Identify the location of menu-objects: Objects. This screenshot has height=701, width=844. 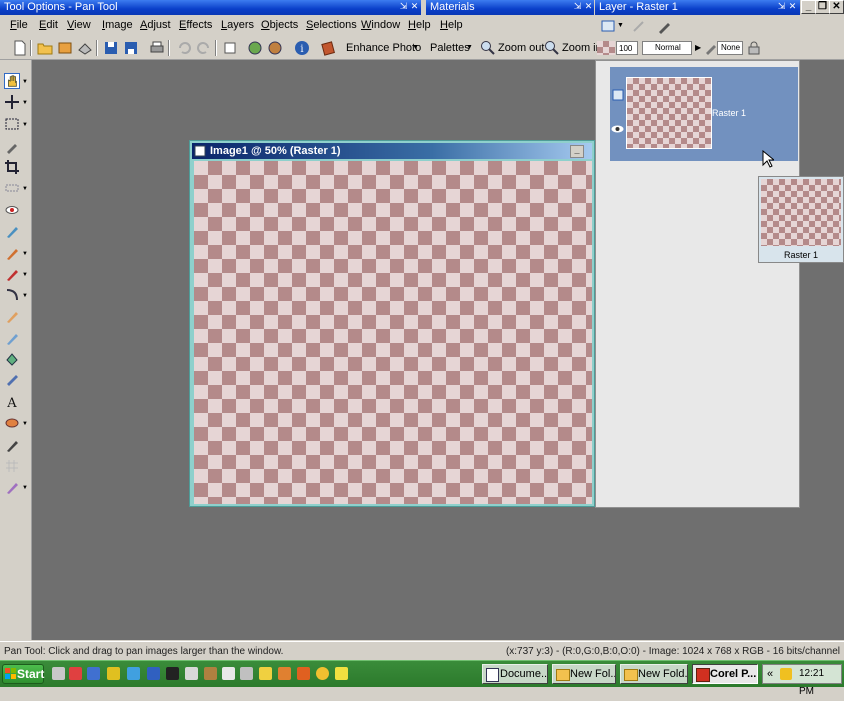
(279, 25).